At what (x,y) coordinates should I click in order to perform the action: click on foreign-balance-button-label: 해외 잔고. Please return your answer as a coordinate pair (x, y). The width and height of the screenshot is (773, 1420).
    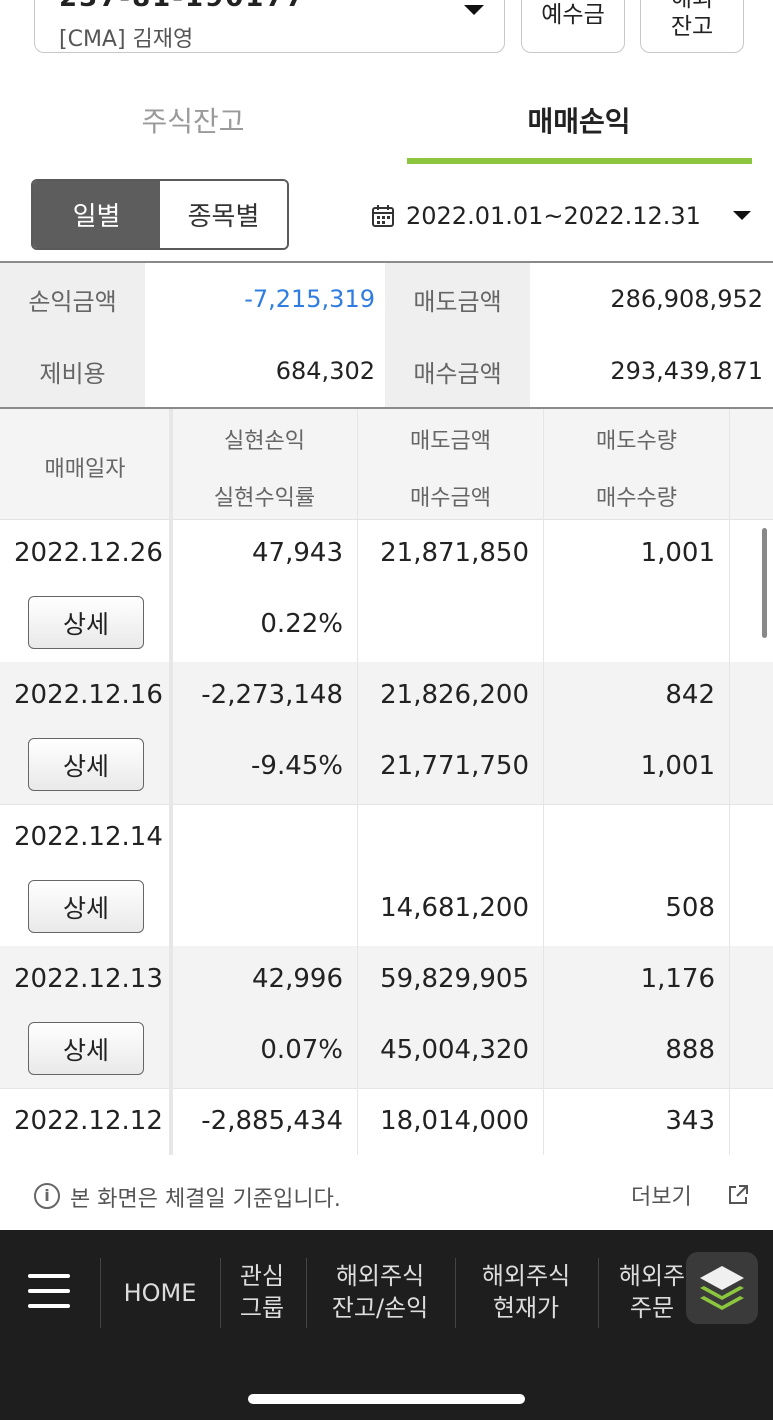
    Looking at the image, I should click on (692, 20).